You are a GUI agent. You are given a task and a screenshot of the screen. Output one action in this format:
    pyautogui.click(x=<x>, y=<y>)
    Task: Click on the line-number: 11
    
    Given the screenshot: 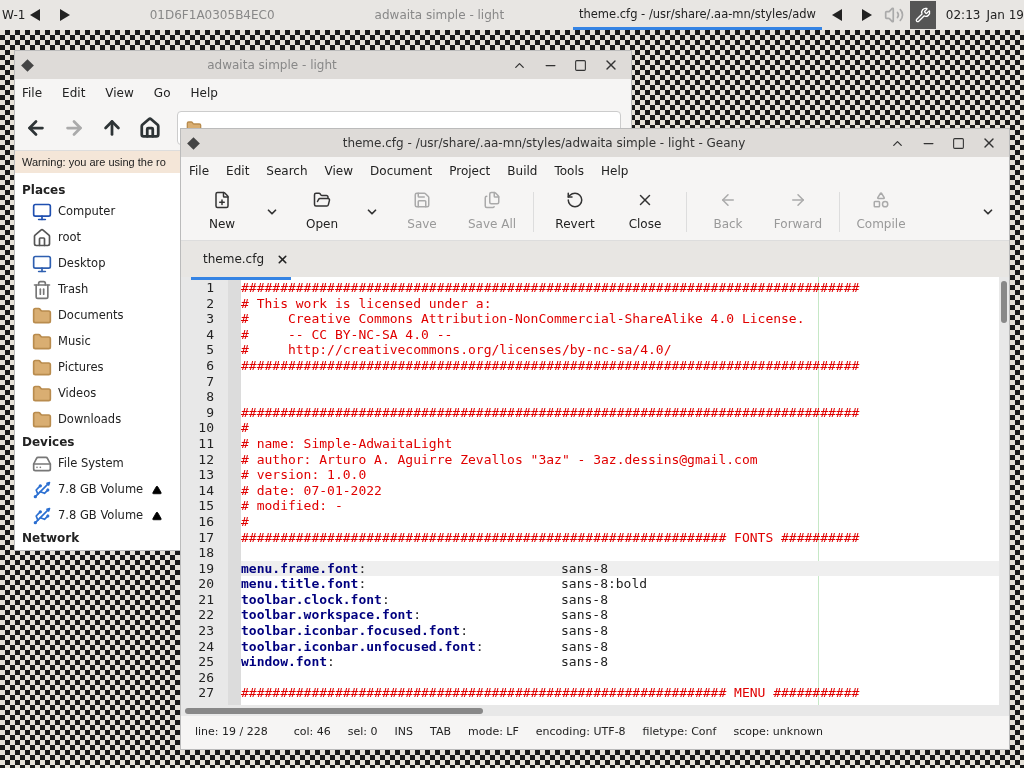 What is the action you would take?
    pyautogui.click(x=206, y=443)
    